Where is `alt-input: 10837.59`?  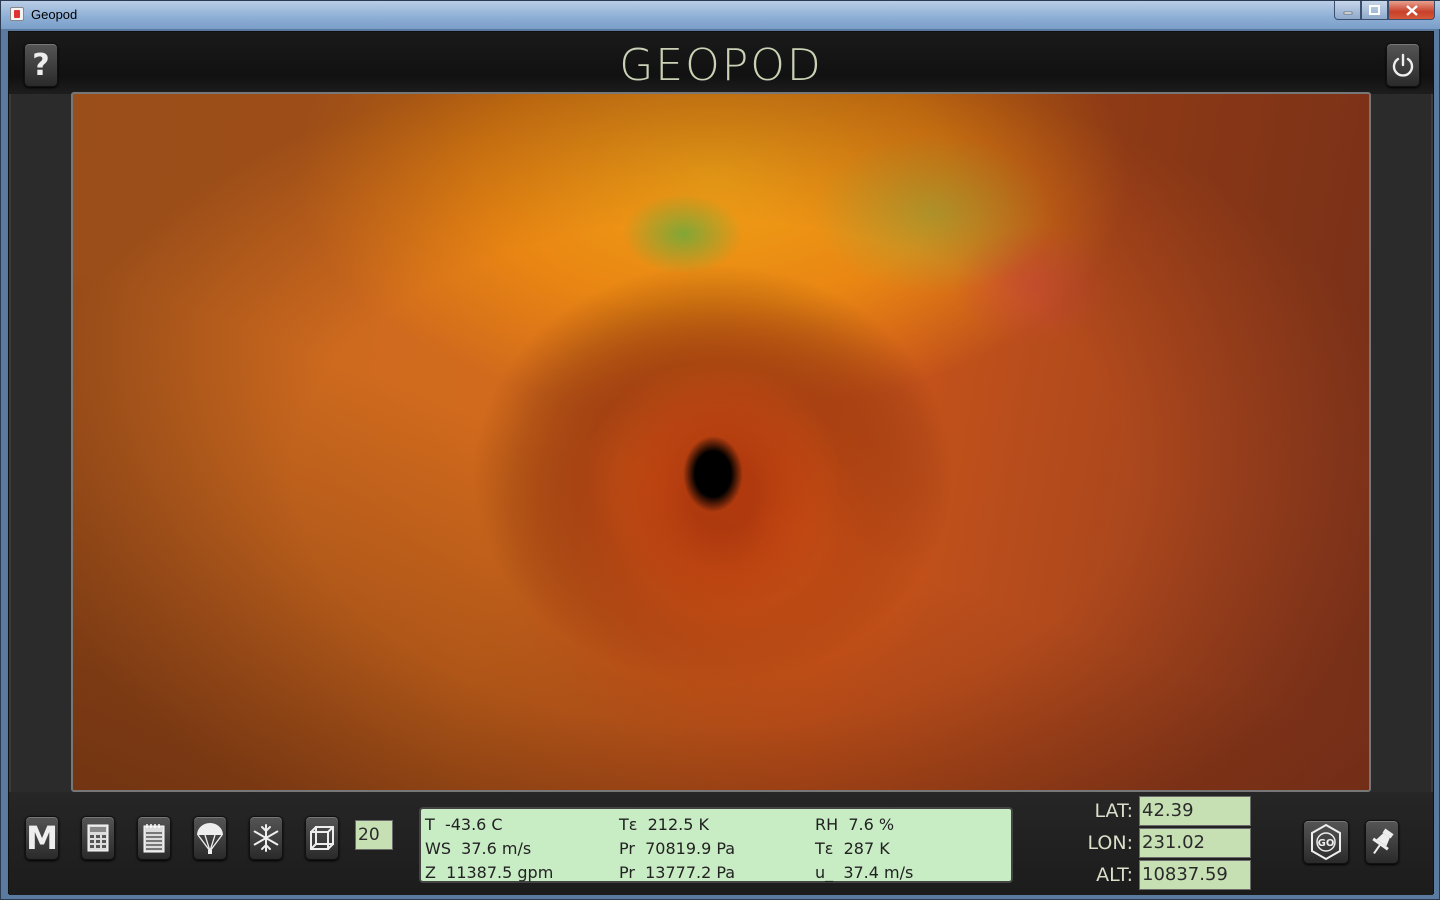
alt-input: 10837.59 is located at coordinates (1195, 875).